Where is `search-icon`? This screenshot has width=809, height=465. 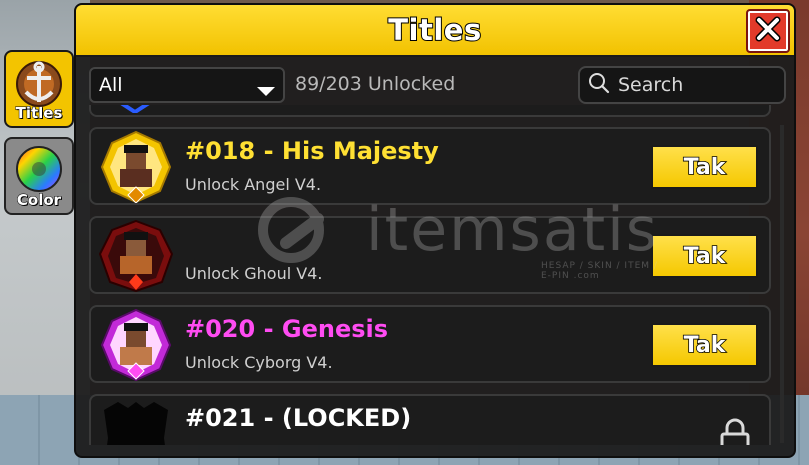 search-icon is located at coordinates (599, 85).